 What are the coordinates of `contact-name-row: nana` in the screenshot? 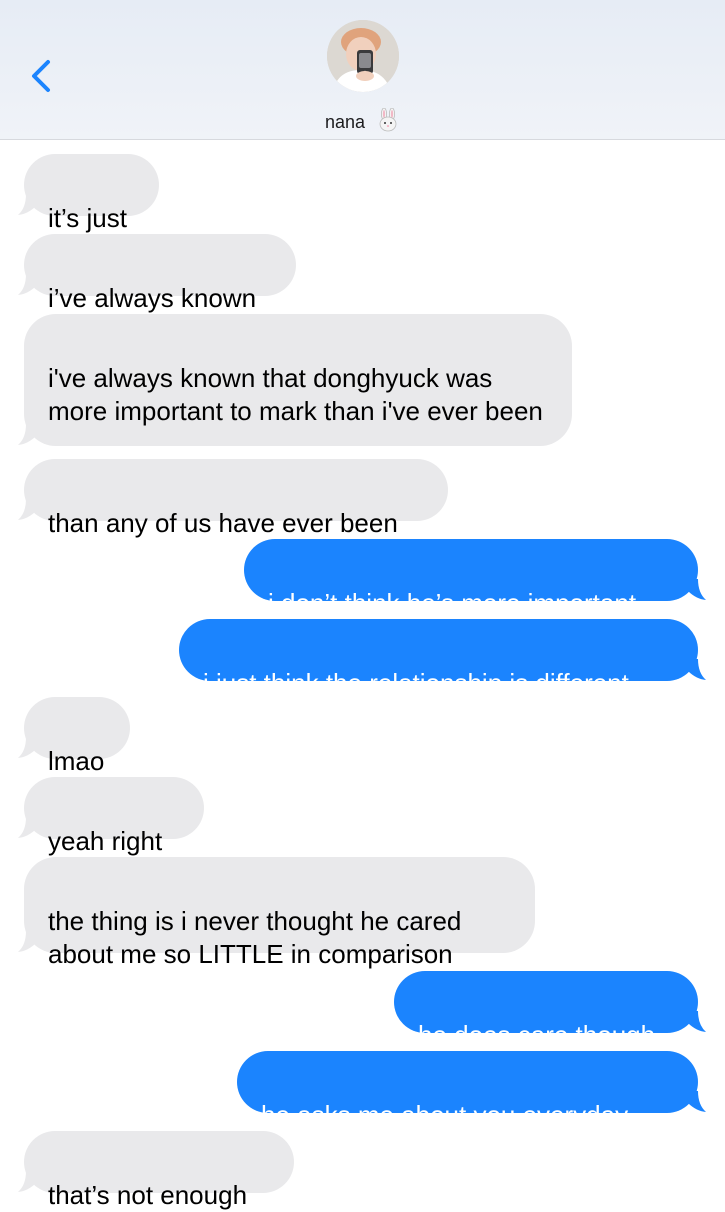 It's located at (362, 122).